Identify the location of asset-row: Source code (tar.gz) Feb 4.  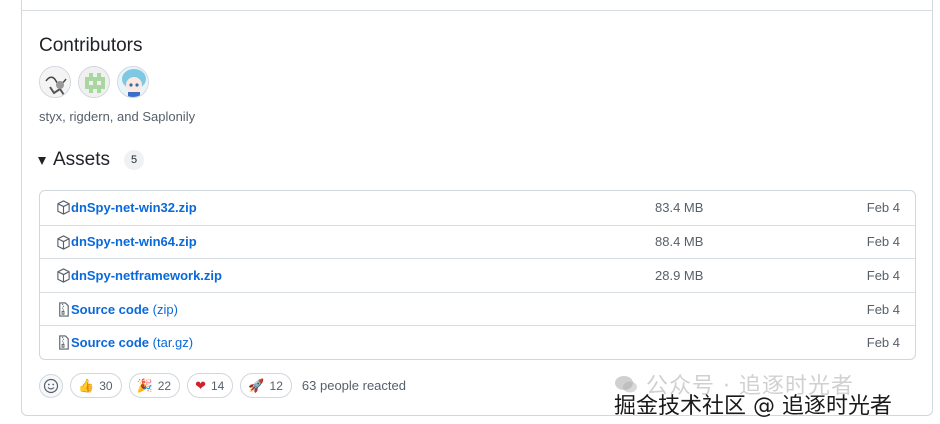
(477, 342).